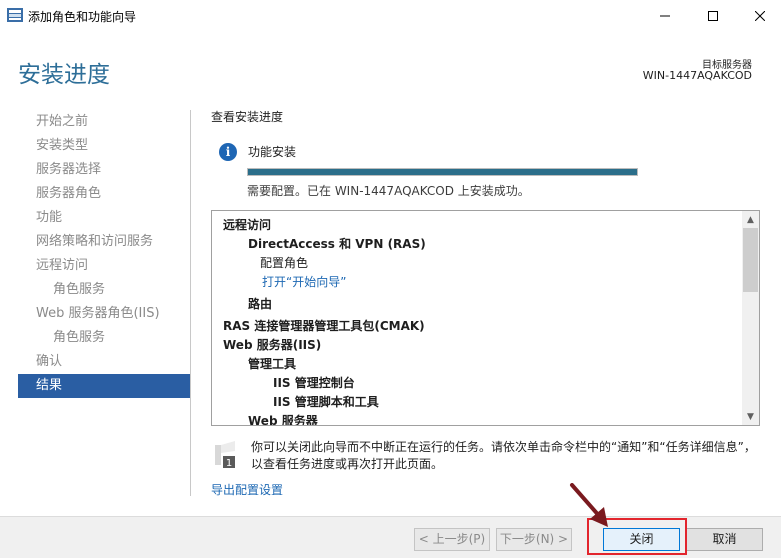 The width and height of the screenshot is (781, 558). Describe the element at coordinates (247, 489) in the screenshot. I see `export-settings-link: 导出配置设置` at that location.